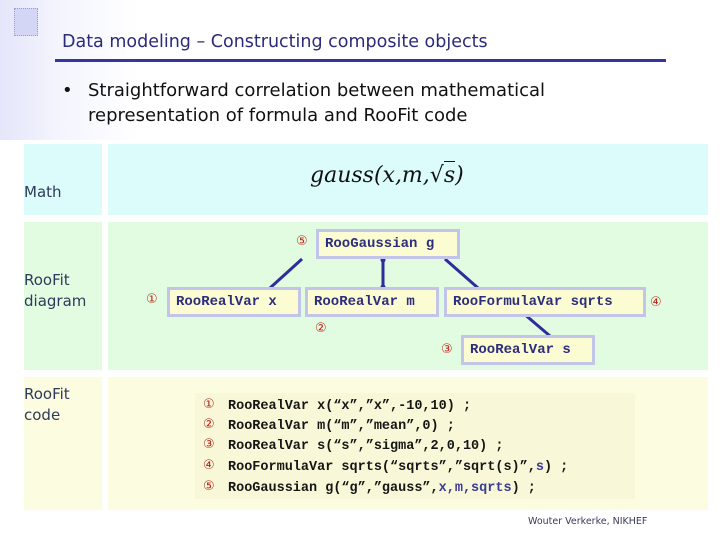  What do you see at coordinates (370, 175) in the screenshot?
I see `formula-prefix: gauss(x,m,` at bounding box center [370, 175].